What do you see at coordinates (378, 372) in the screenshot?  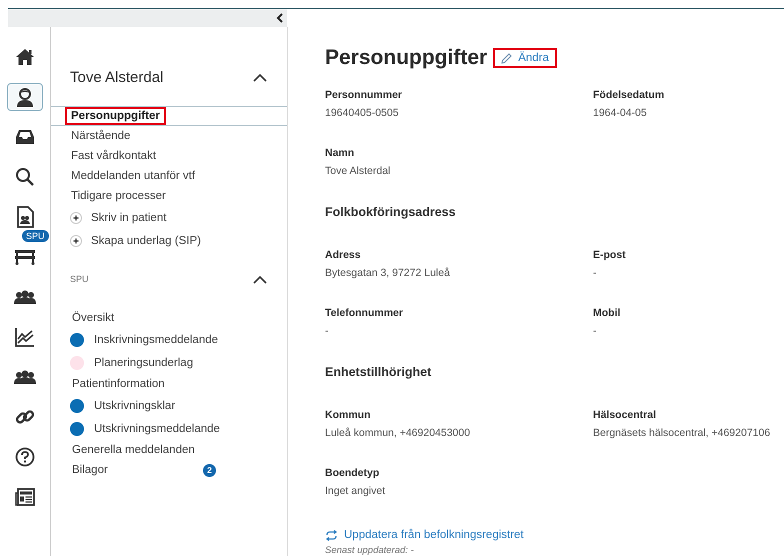 I see `section-heading: Enhetstillhörighet` at bounding box center [378, 372].